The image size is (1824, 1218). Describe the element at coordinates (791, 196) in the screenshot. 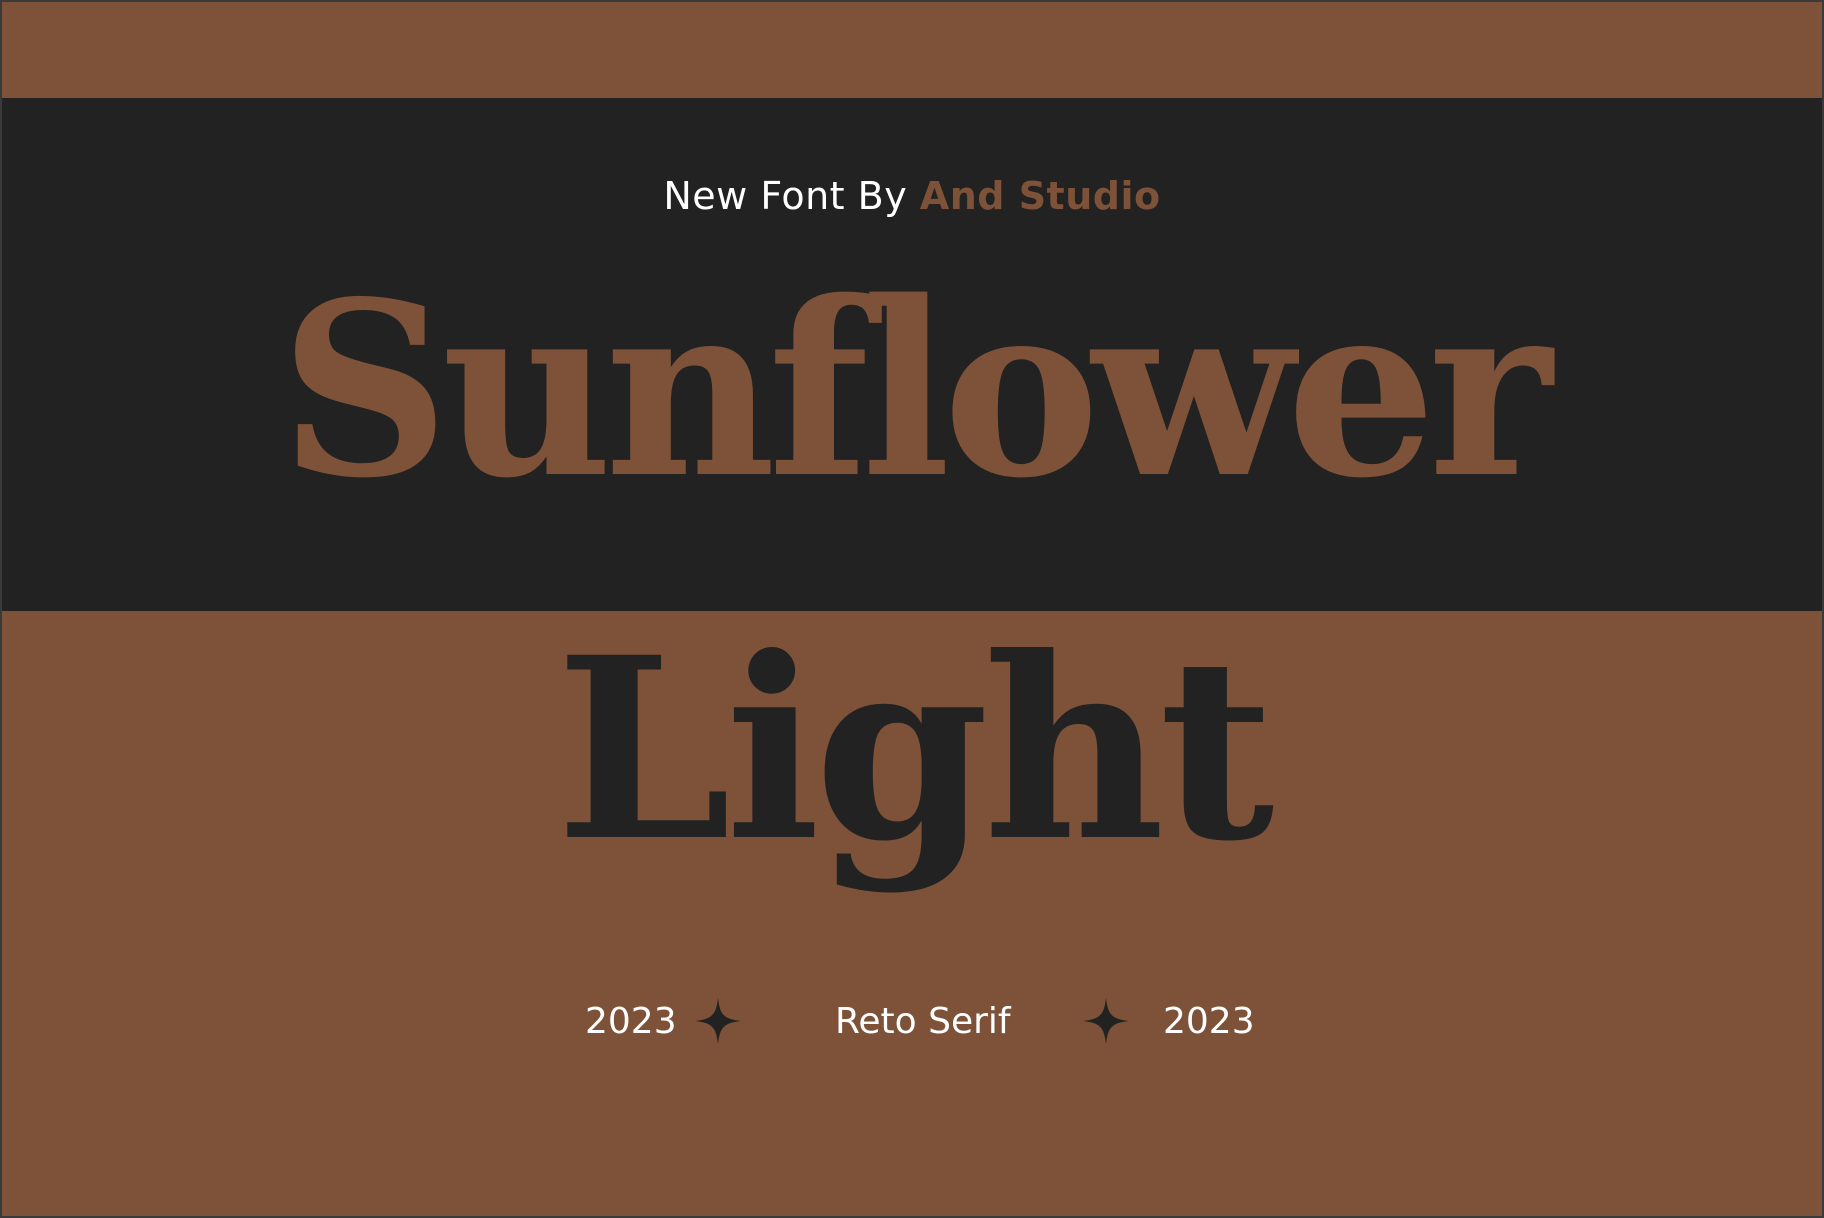

I see `byline-prefix: New Font By` at that location.